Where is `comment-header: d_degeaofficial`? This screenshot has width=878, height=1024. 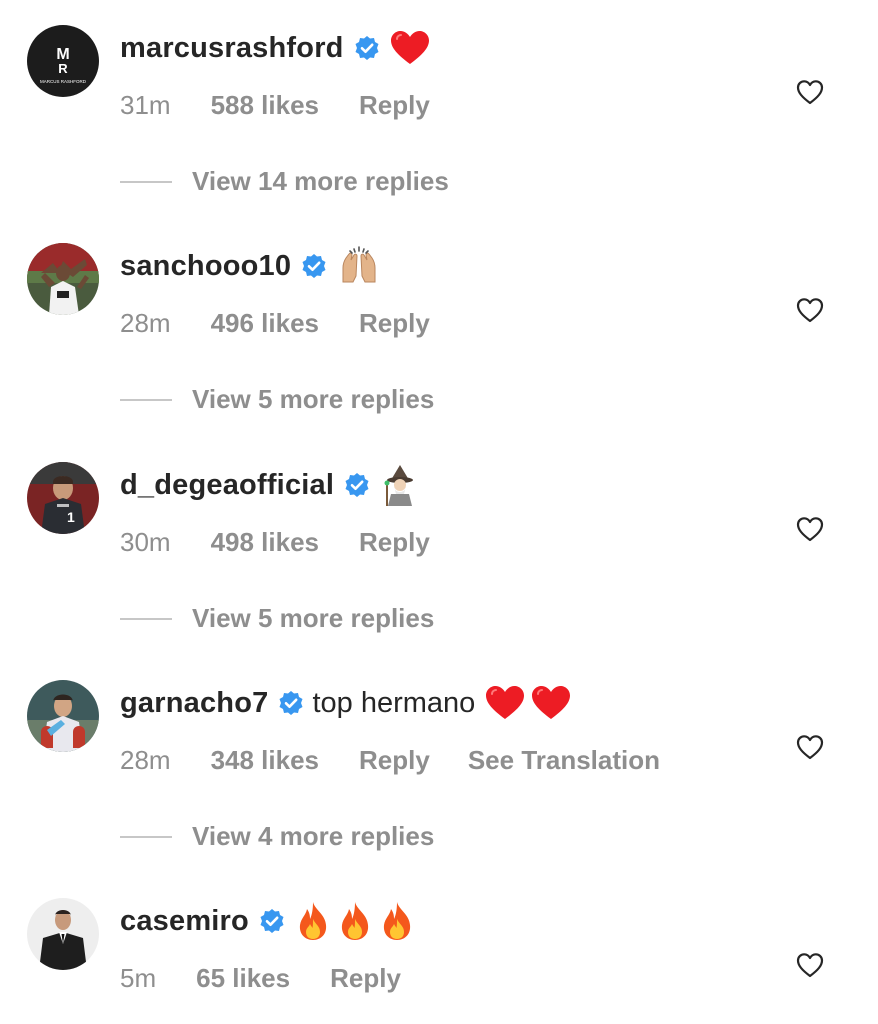 comment-header: d_degeaofficial is located at coordinates (273, 485).